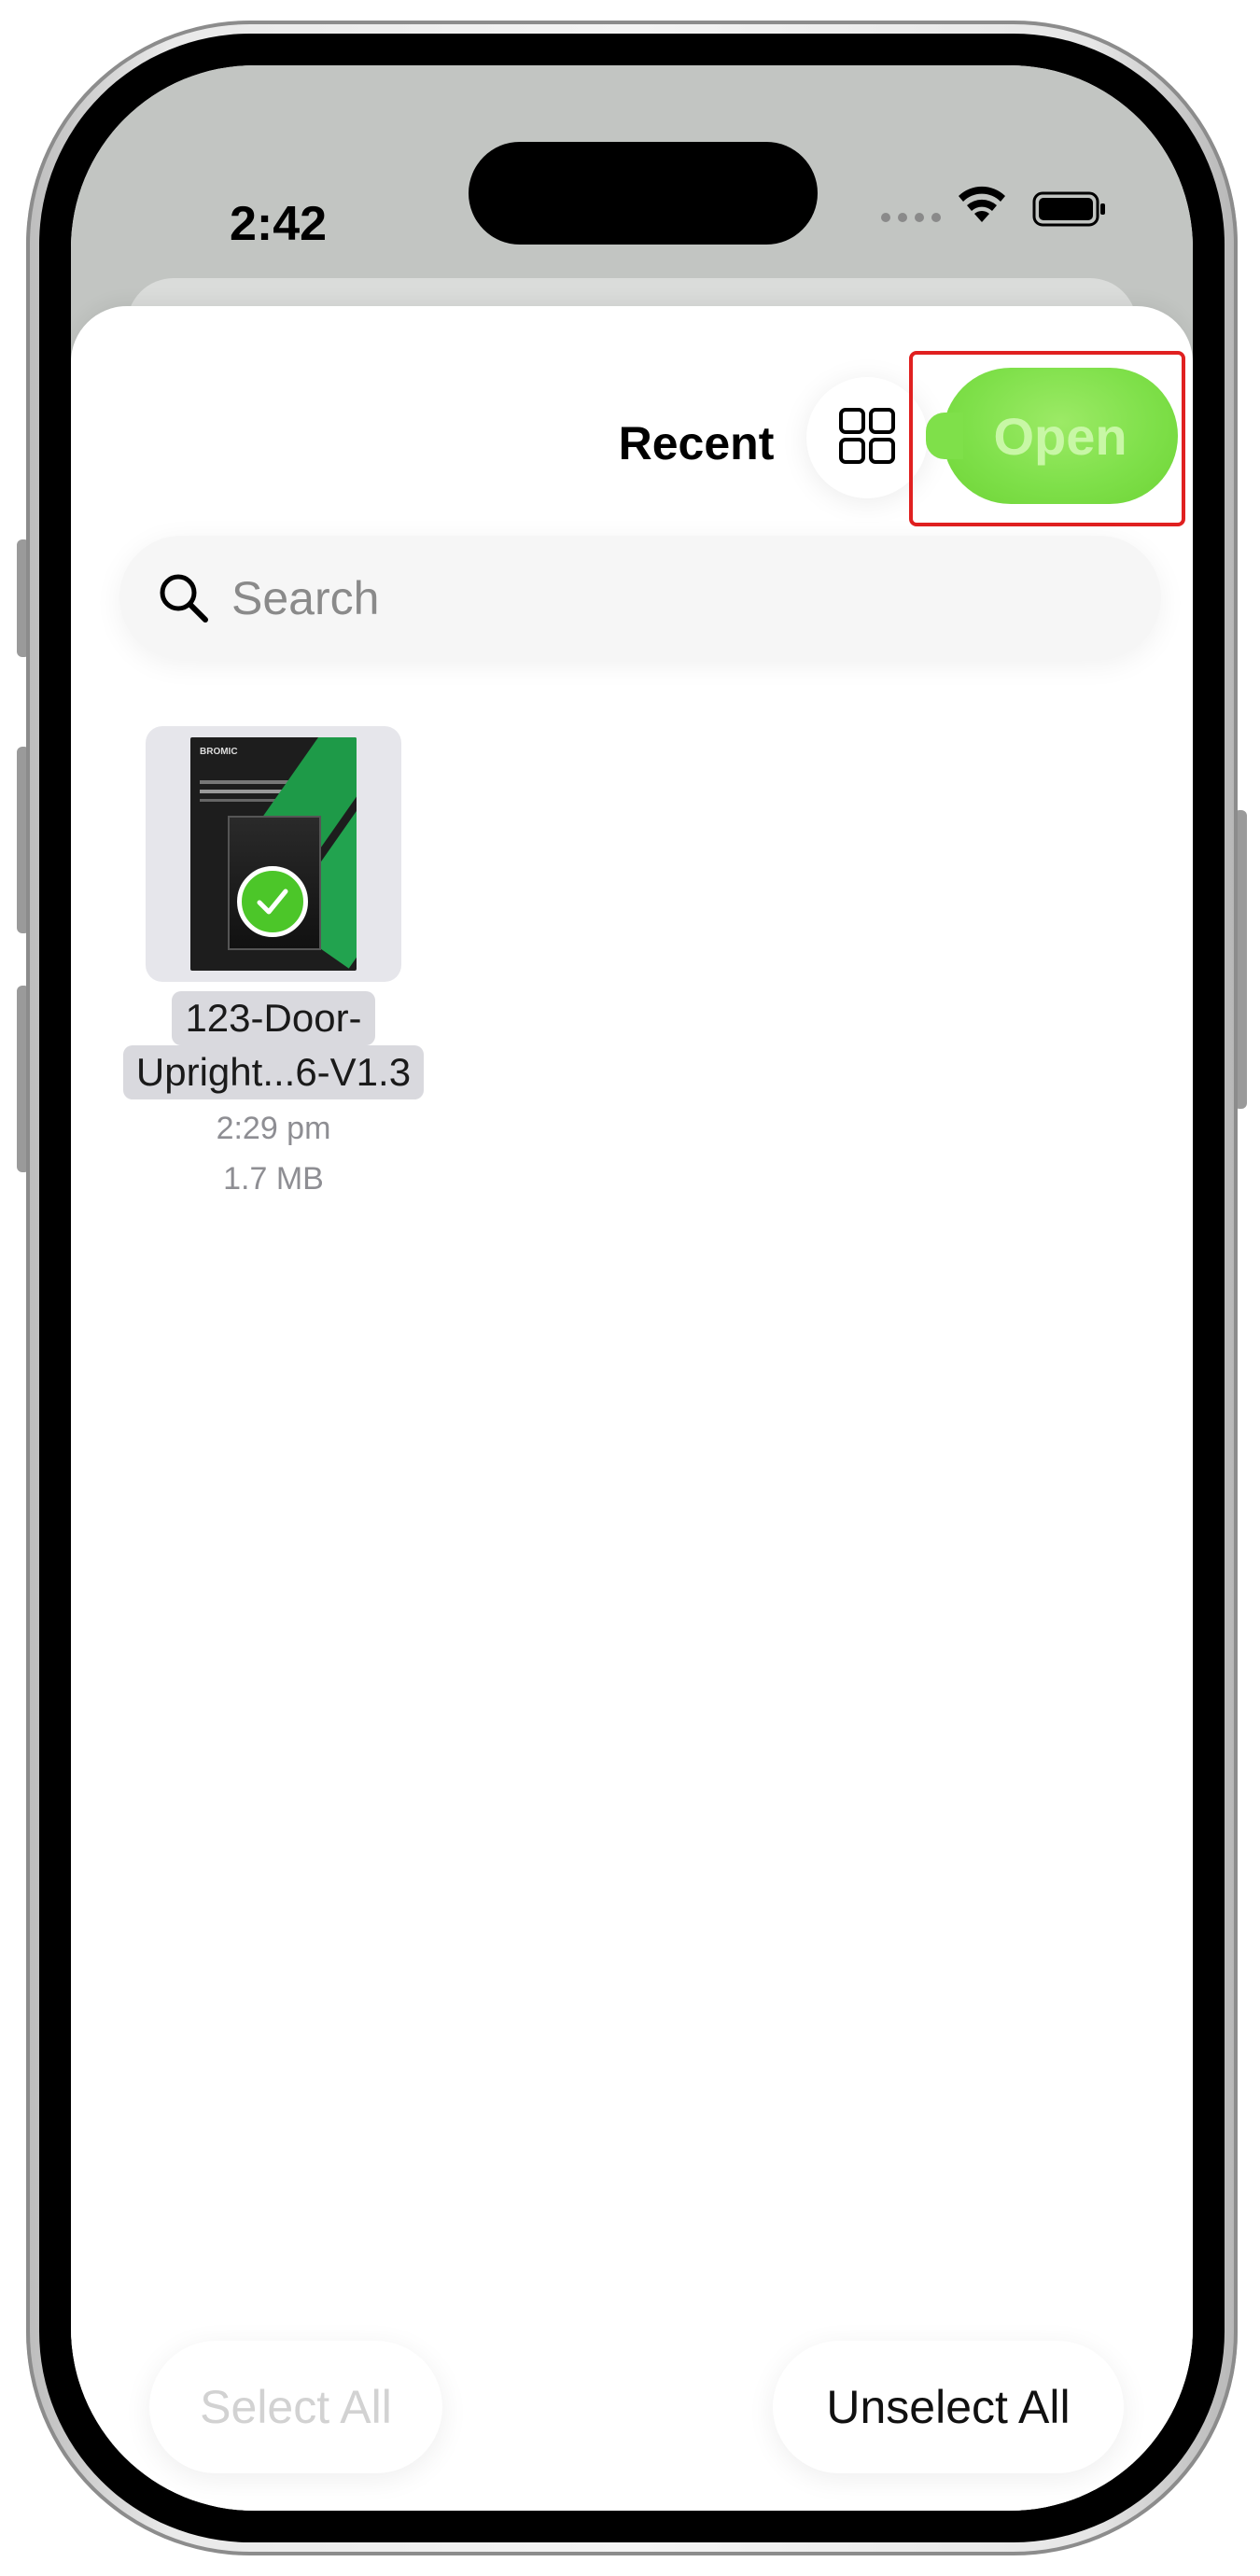 Image resolution: width=1260 pixels, height=2576 pixels. What do you see at coordinates (867, 438) in the screenshot?
I see `grid-icon` at bounding box center [867, 438].